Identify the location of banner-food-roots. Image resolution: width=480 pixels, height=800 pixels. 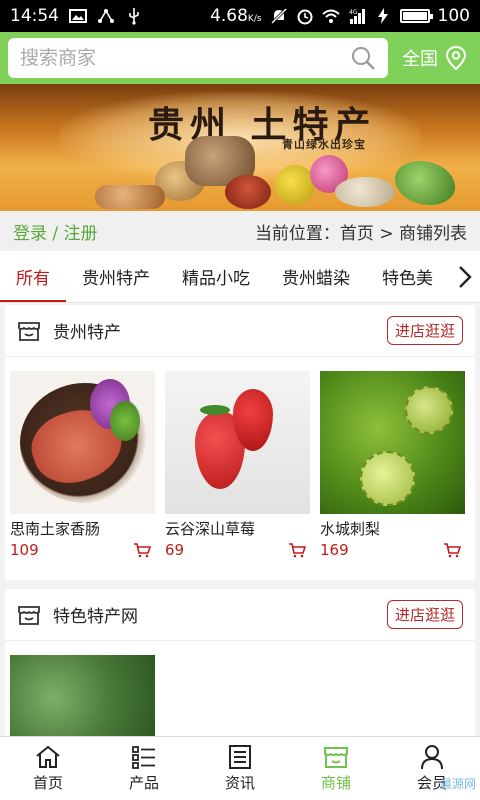
(130, 197).